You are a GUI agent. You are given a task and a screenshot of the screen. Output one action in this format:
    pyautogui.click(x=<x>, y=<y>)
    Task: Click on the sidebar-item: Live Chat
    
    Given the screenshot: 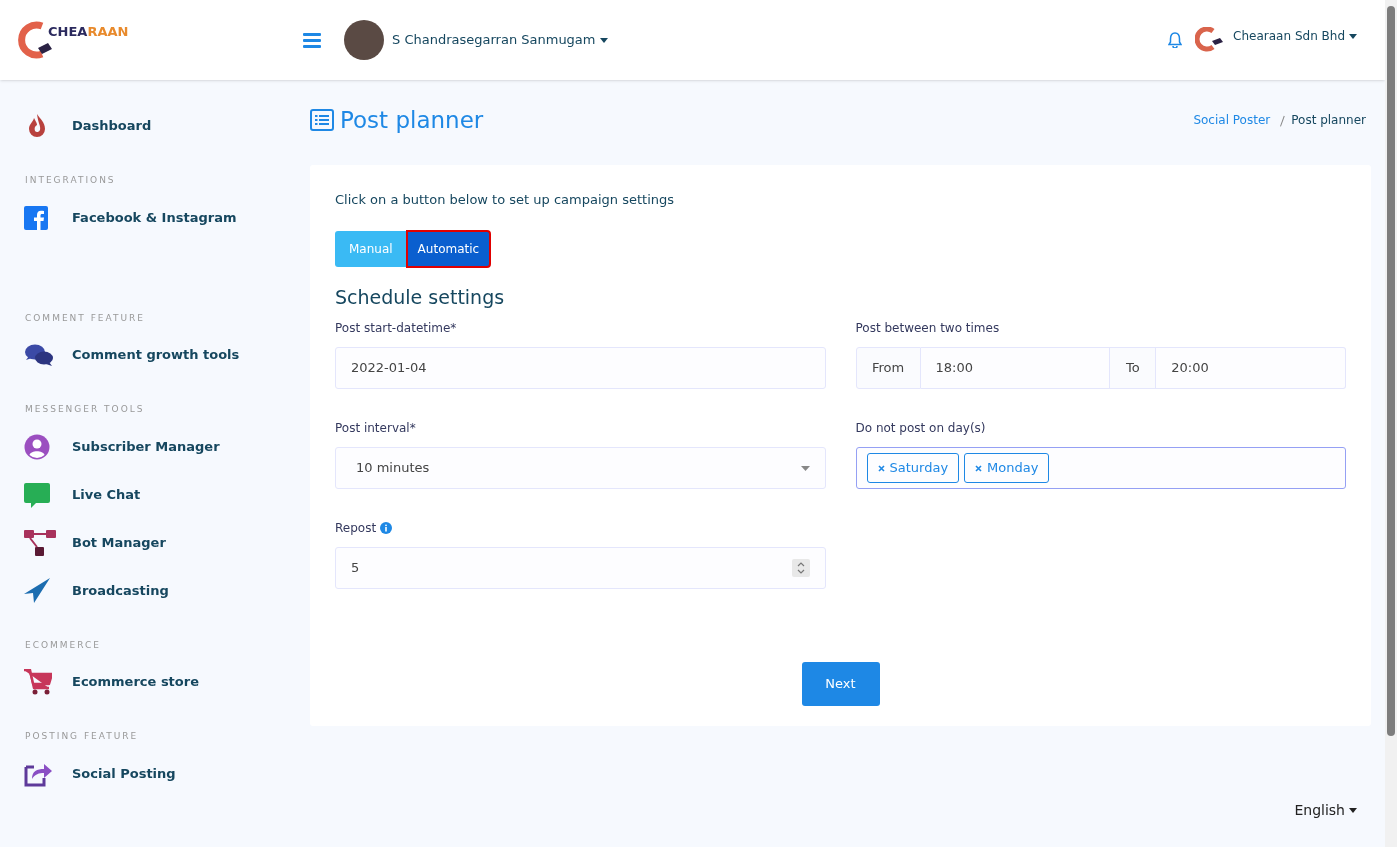 What is the action you would take?
    pyautogui.click(x=162, y=494)
    